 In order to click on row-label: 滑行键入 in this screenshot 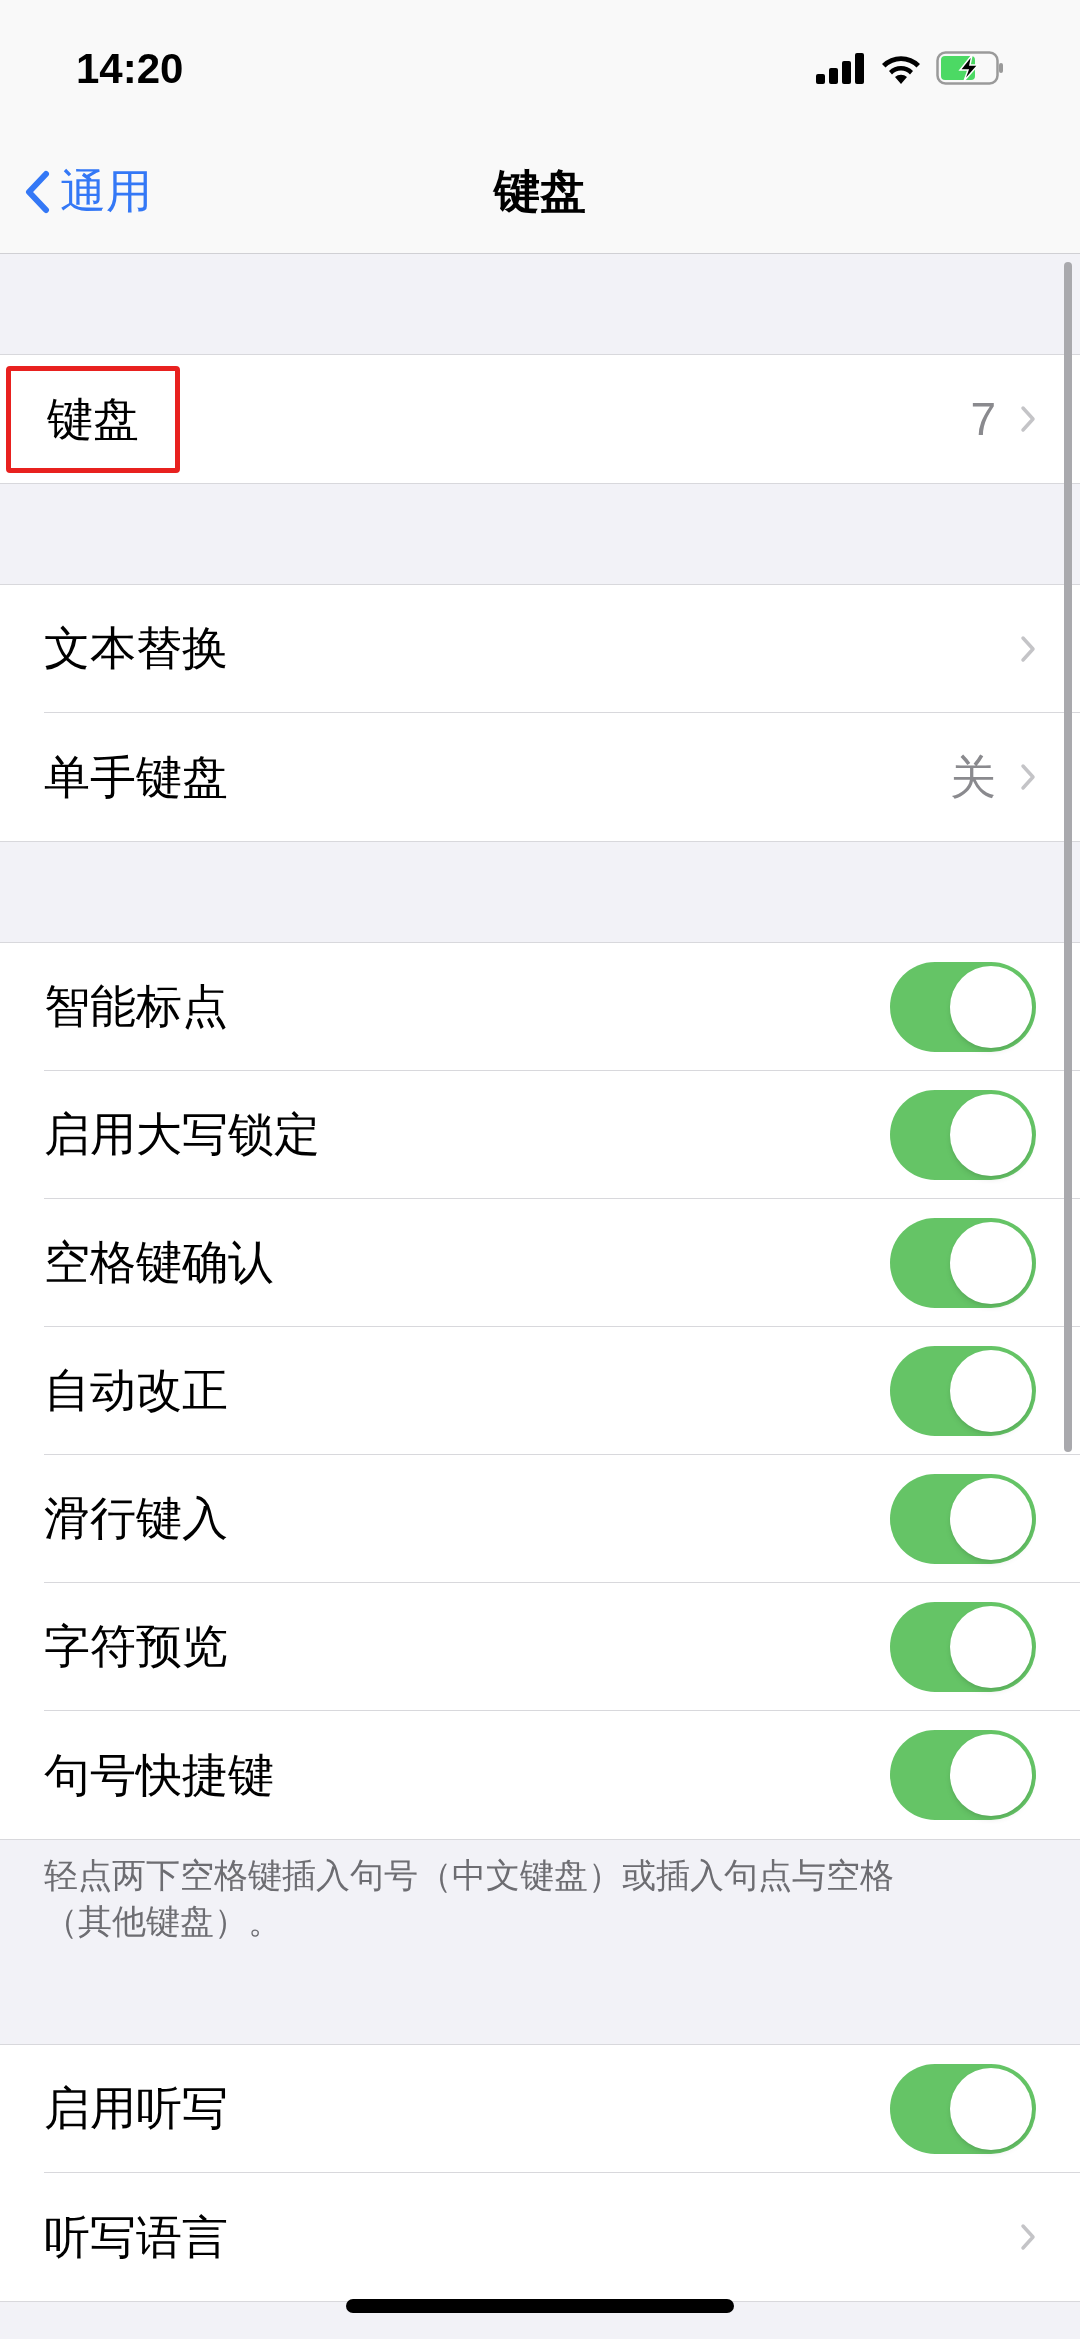, I will do `click(136, 1518)`.